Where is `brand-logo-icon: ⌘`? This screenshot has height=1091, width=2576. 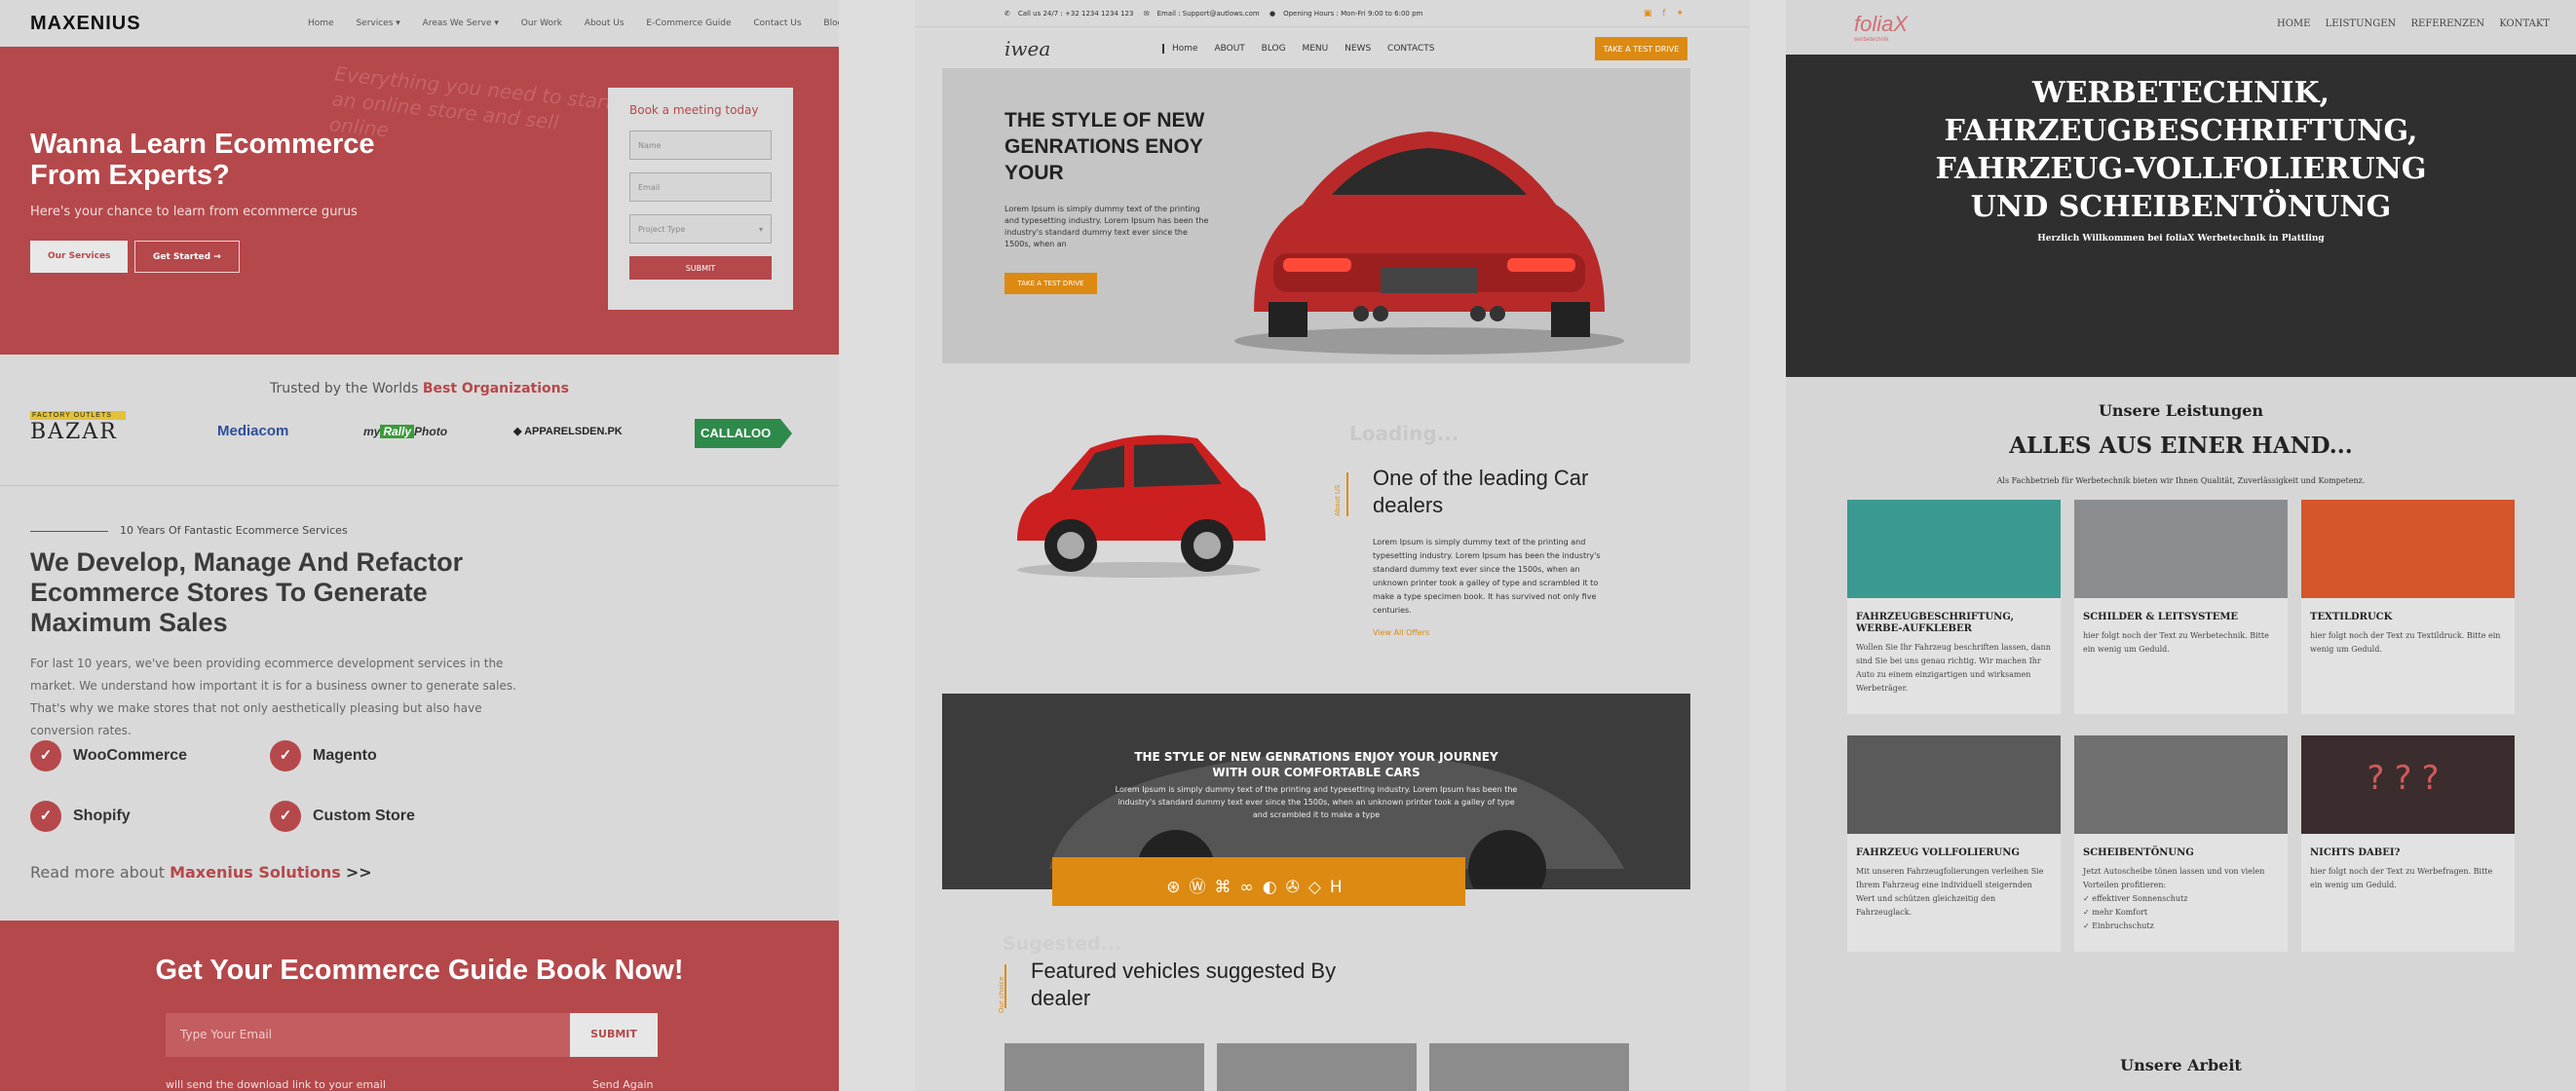
brand-logo-icon: ⌘ is located at coordinates (1227, 888).